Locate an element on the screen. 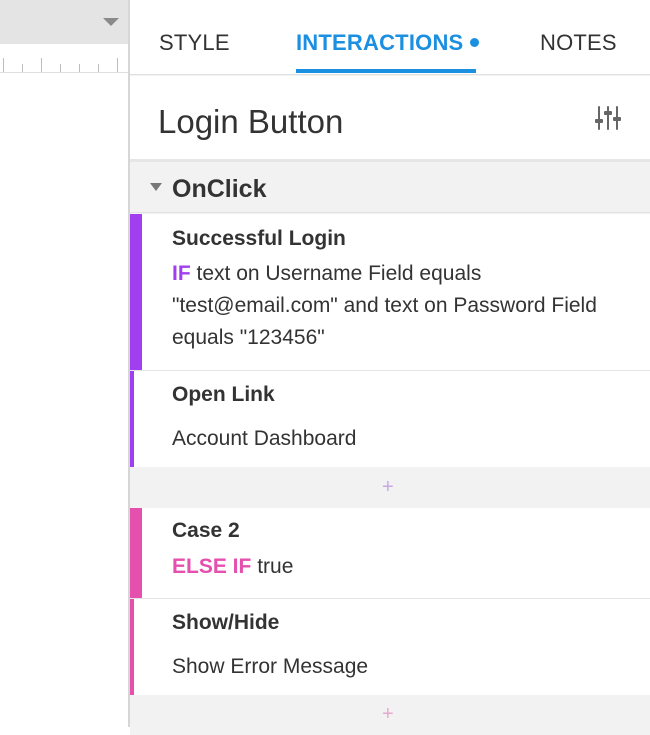 The width and height of the screenshot is (650, 735). canvas-toolbar is located at coordinates (64, 22).